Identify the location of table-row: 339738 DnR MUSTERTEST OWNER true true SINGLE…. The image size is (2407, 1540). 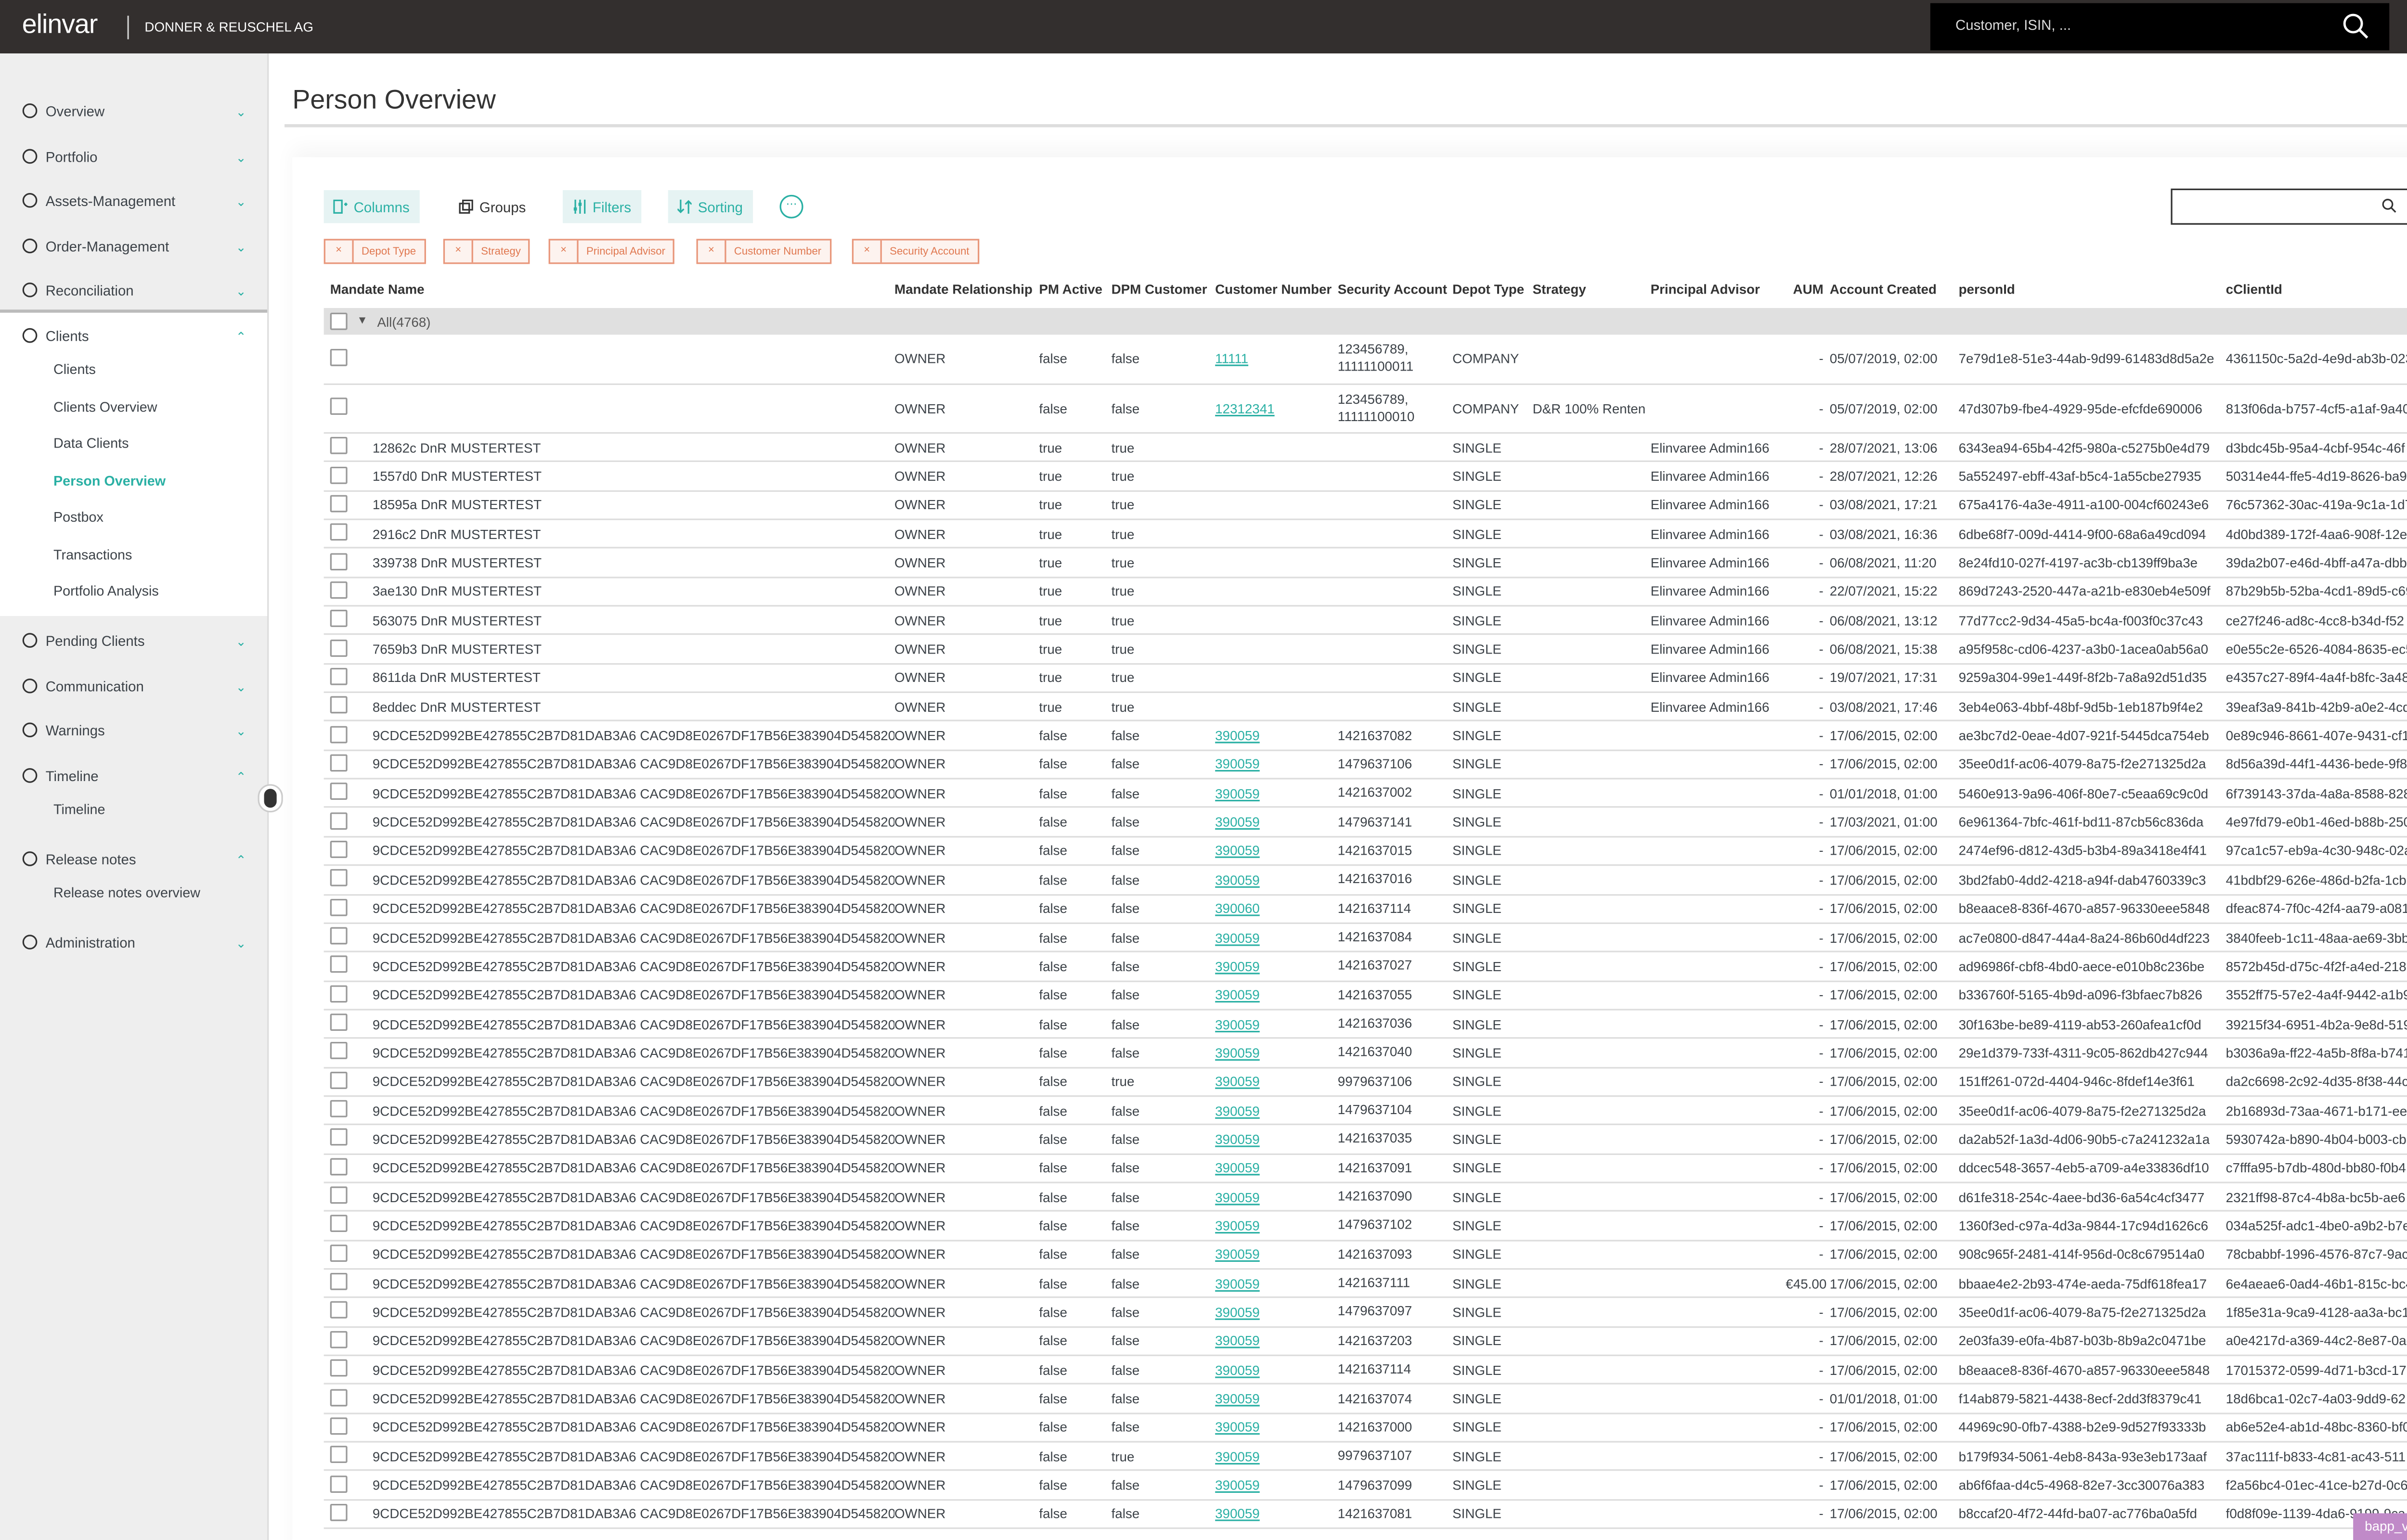
(1365, 563).